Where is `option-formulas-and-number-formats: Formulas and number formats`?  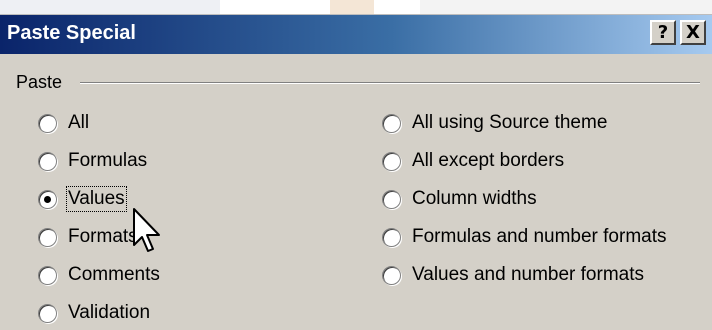 option-formulas-and-number-formats: Formulas and number formats is located at coordinates (524, 237).